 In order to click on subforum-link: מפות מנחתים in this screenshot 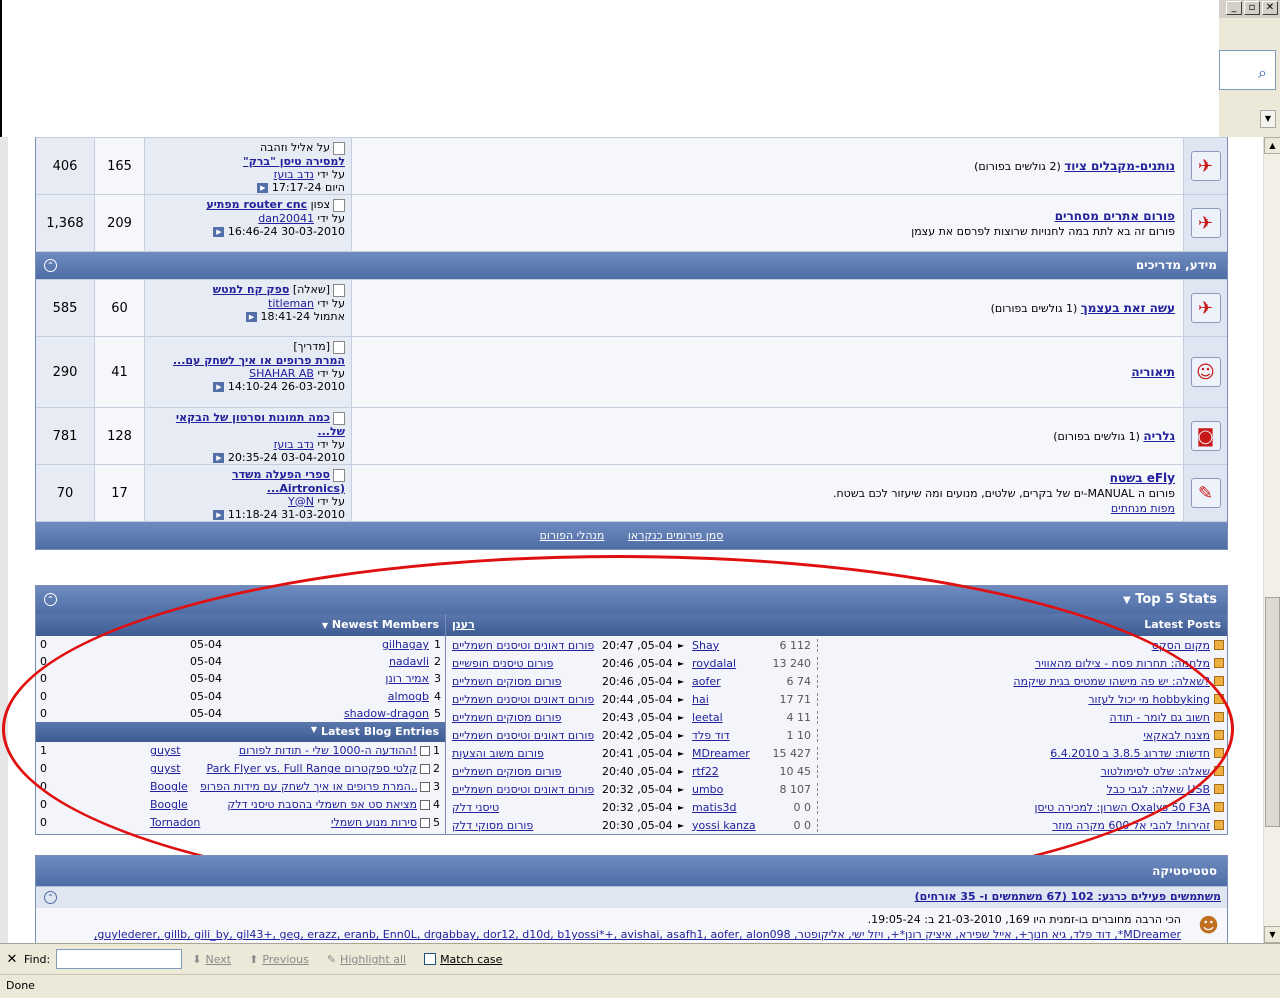, I will do `click(1143, 508)`.